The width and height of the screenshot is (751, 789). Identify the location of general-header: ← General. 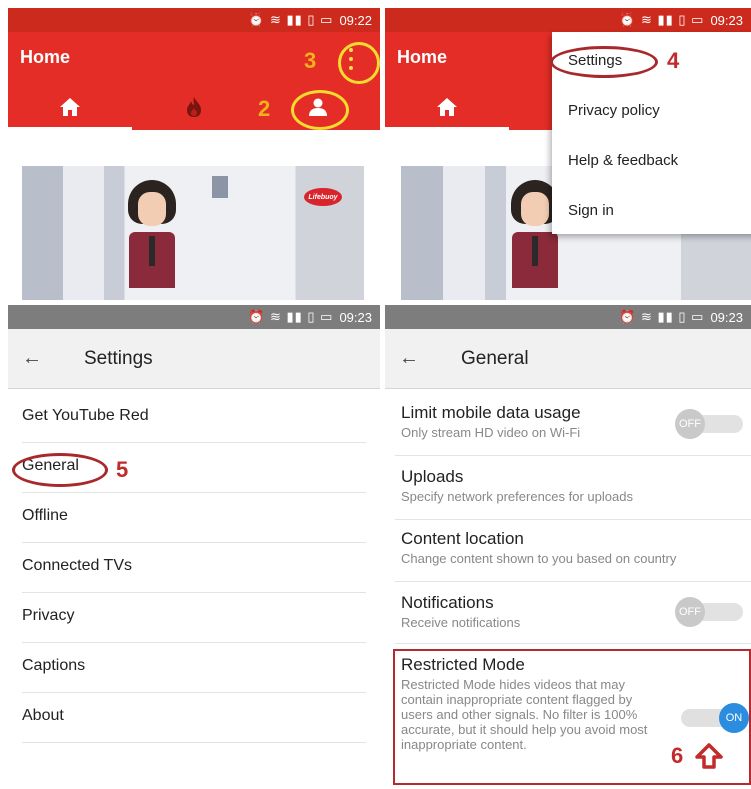
(568, 359).